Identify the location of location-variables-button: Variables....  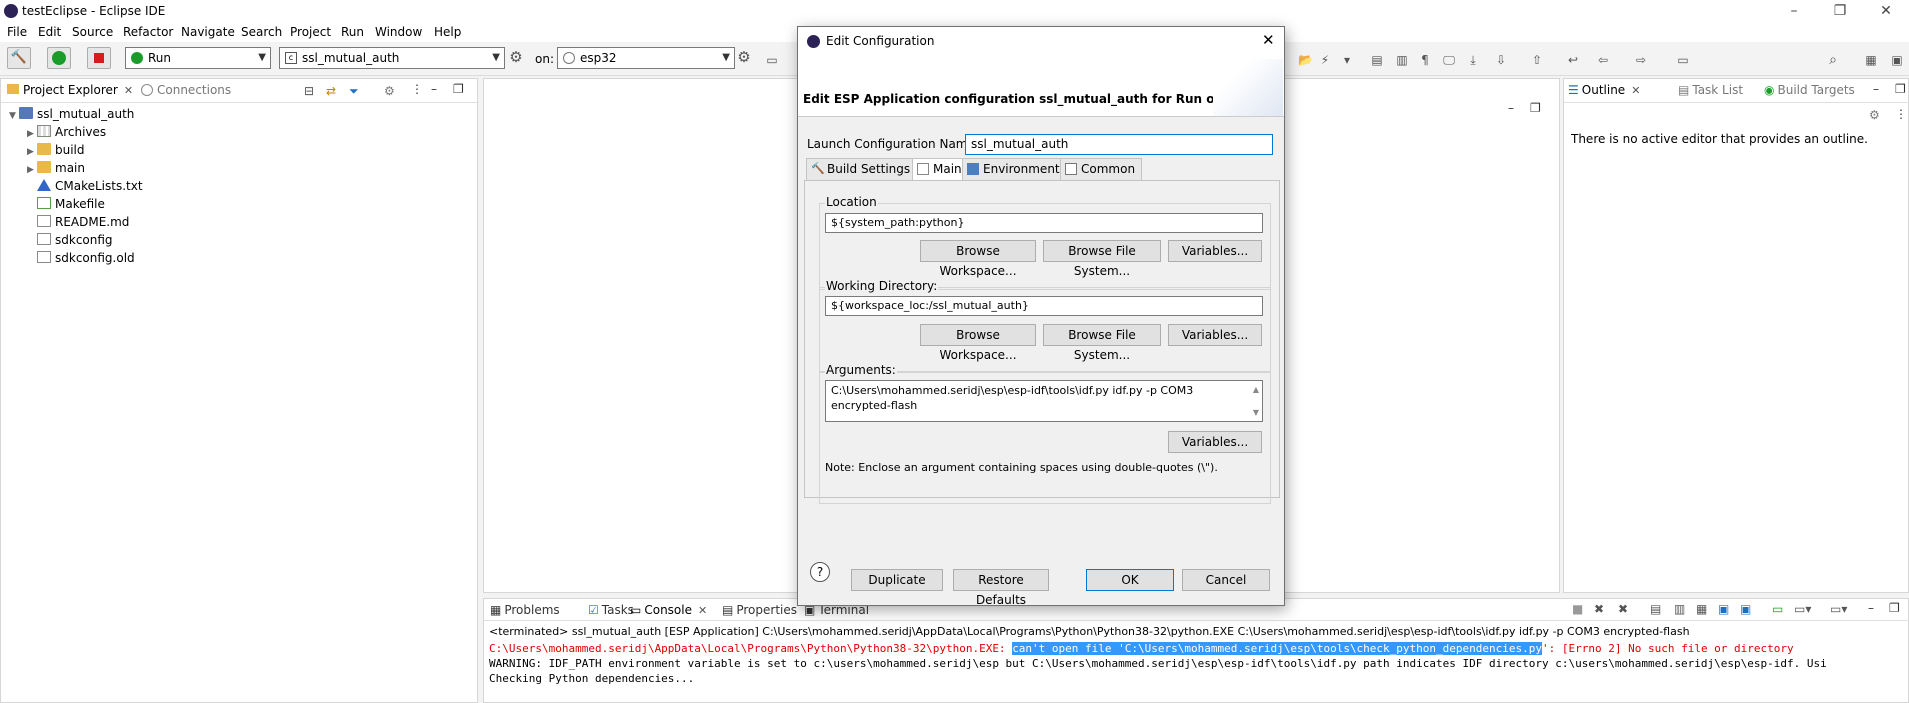
(1215, 251).